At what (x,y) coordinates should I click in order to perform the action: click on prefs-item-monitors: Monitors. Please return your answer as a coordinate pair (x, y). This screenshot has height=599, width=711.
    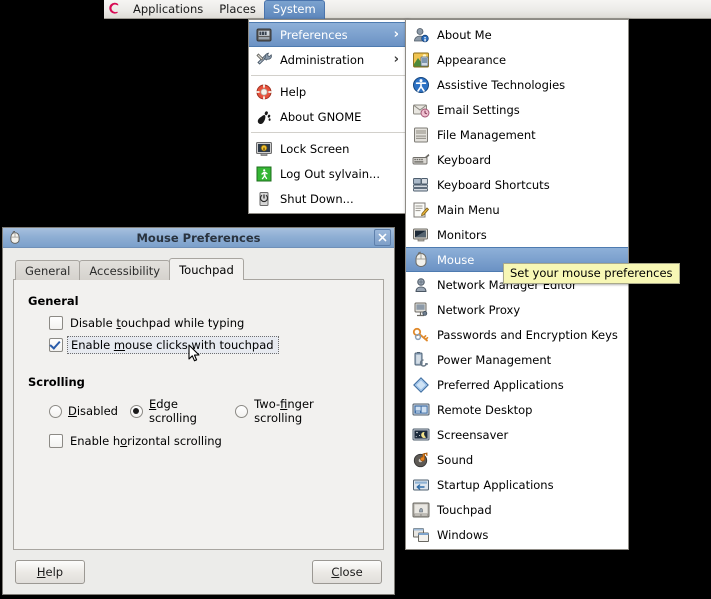
    Looking at the image, I should click on (517, 234).